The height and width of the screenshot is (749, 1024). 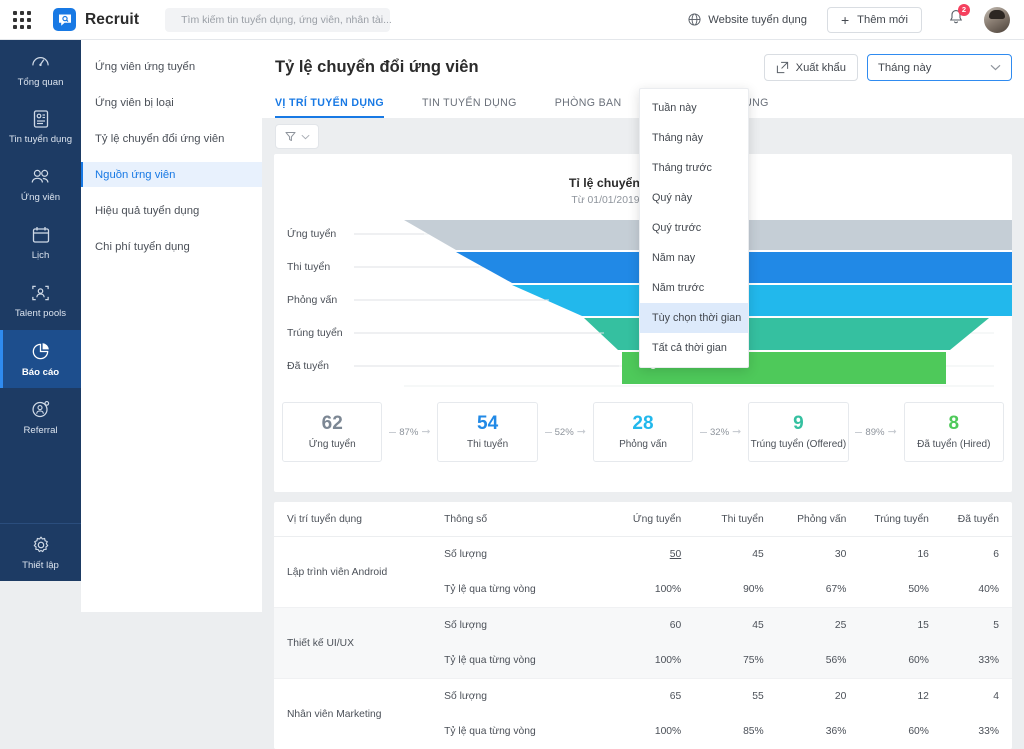 I want to click on cell-count: 4, so click(x=970, y=697).